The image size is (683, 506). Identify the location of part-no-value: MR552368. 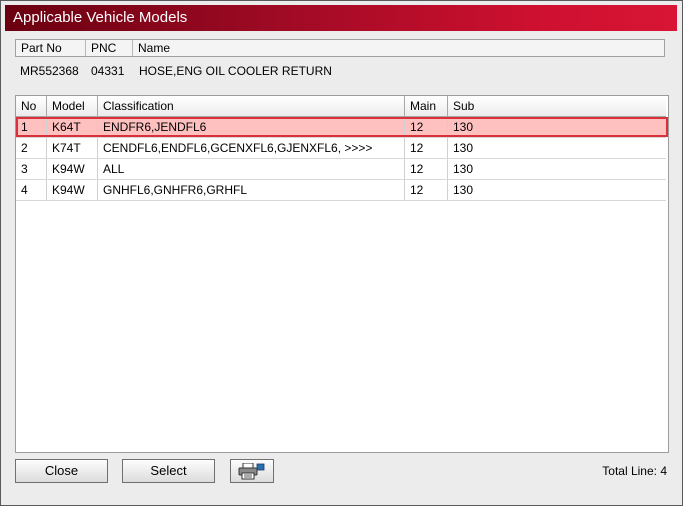
(49, 71).